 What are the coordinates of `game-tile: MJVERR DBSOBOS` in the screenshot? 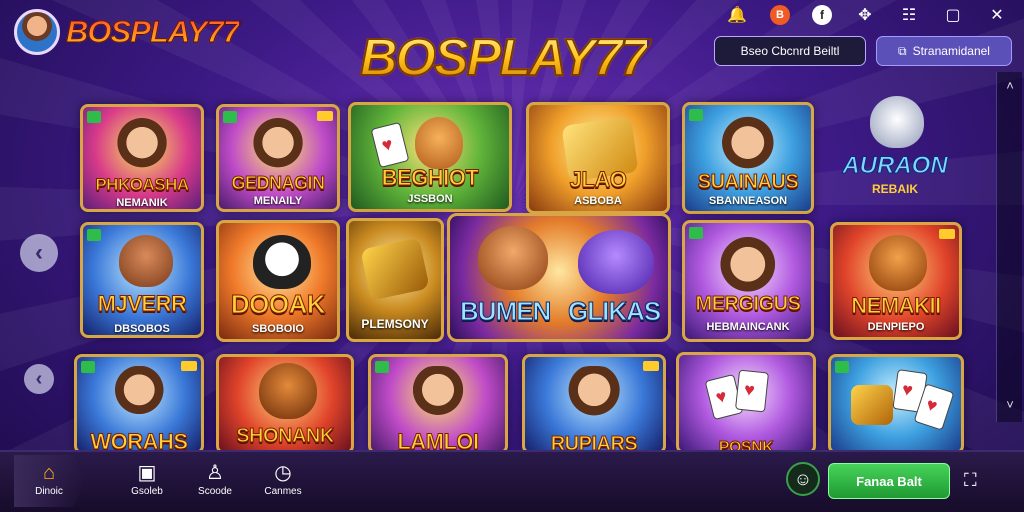 It's located at (142, 280).